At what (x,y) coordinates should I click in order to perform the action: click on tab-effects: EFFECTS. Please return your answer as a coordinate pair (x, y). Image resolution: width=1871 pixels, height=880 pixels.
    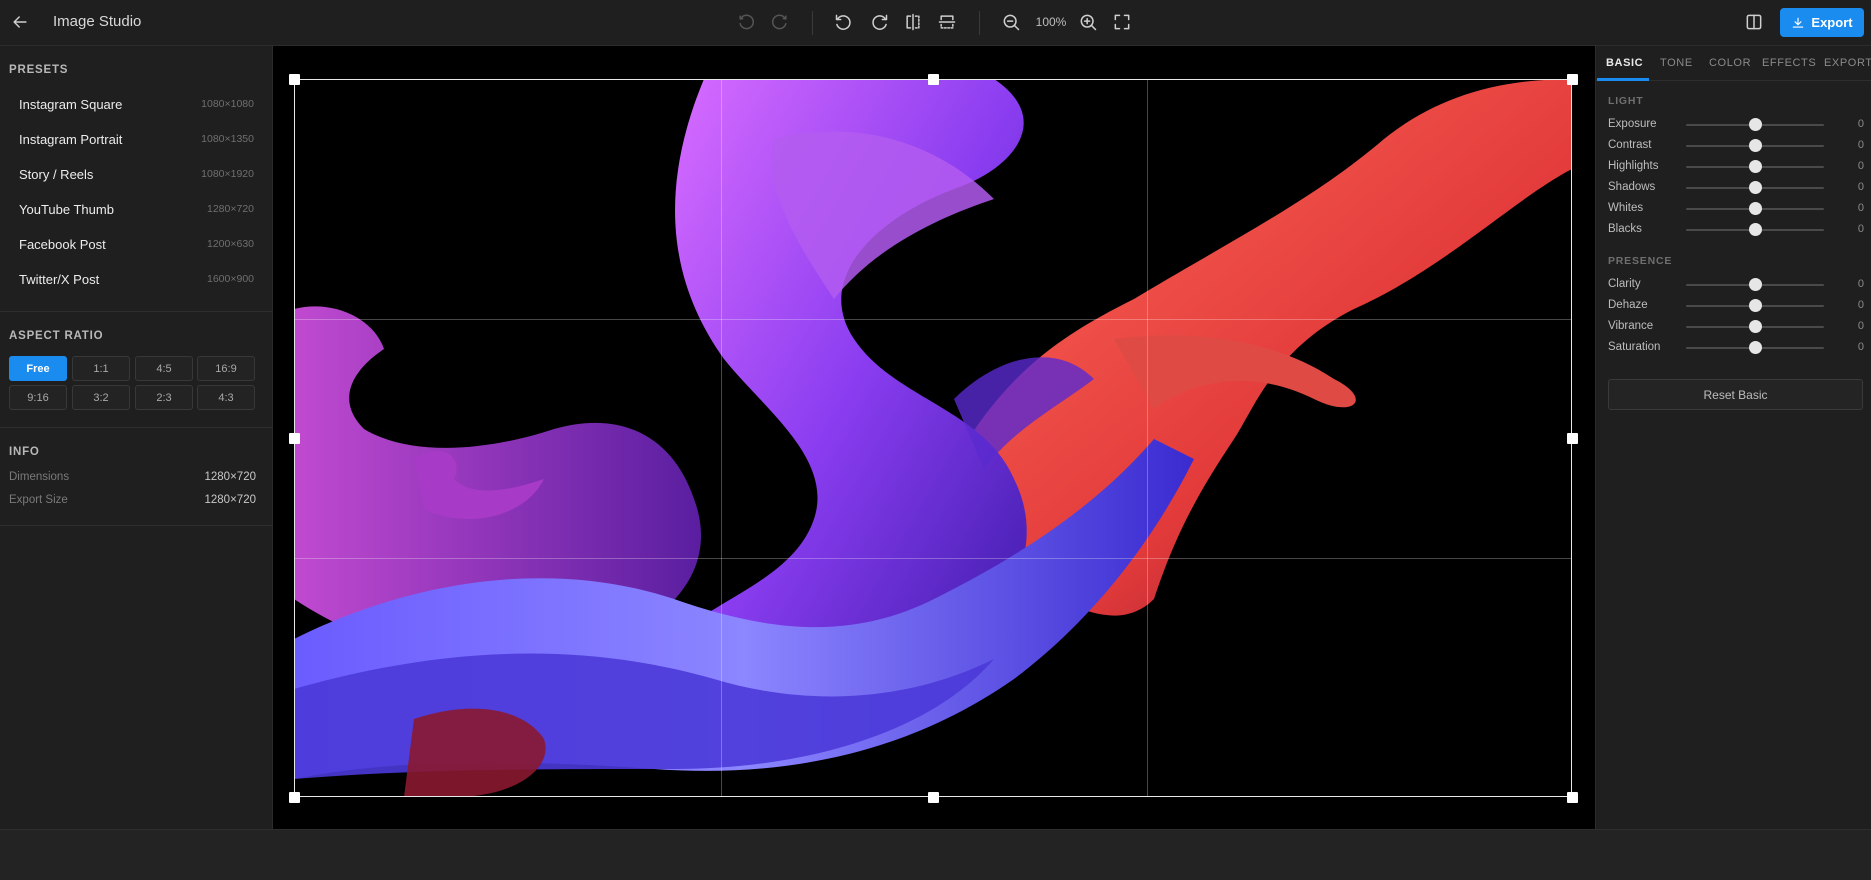
    Looking at the image, I should click on (1789, 63).